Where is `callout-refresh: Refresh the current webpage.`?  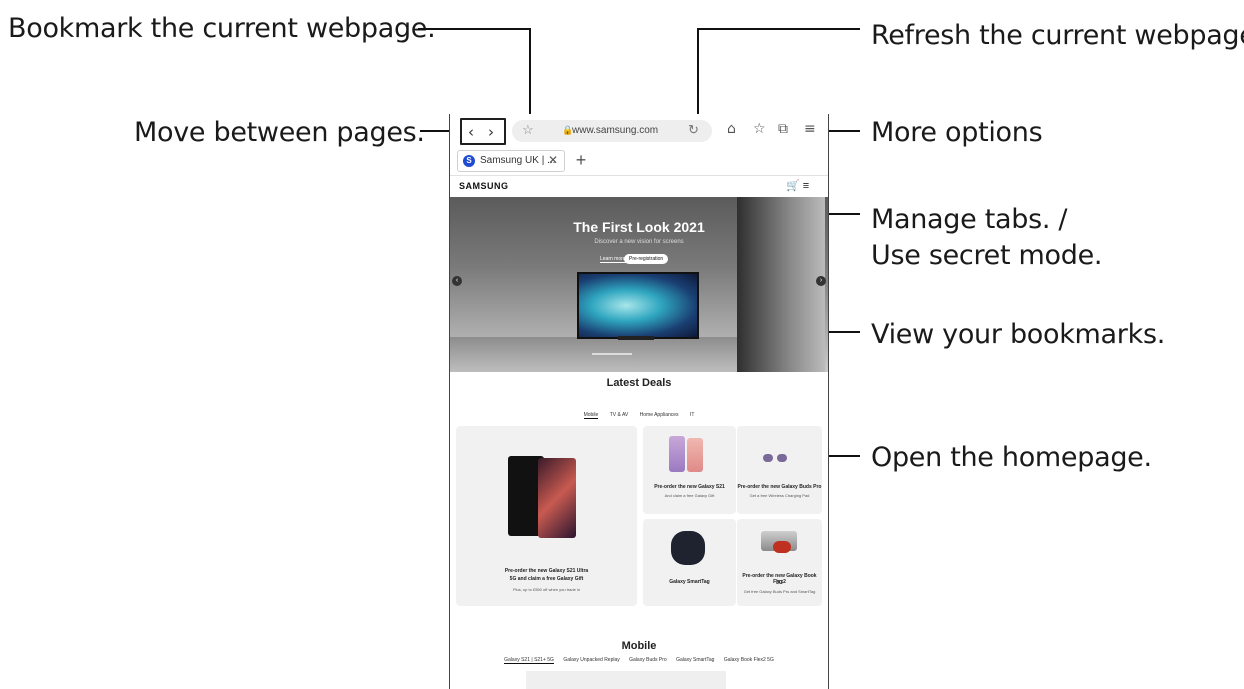 callout-refresh: Refresh the current webpage. is located at coordinates (1057, 35).